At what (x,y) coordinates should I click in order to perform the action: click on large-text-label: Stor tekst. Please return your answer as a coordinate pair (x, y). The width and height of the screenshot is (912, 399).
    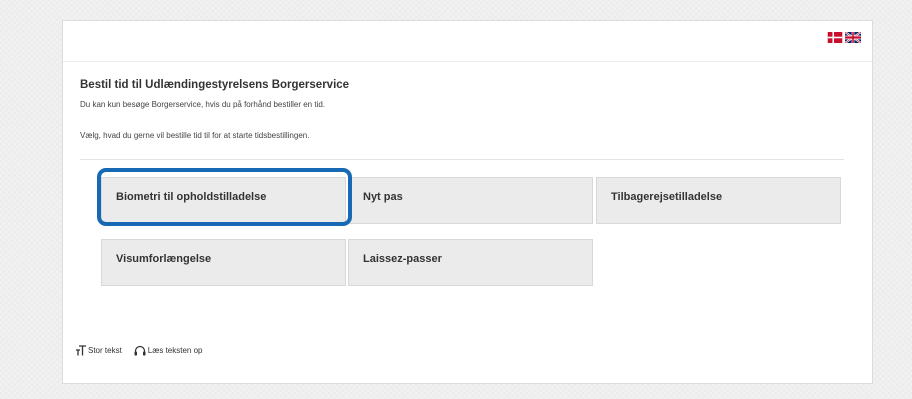
    Looking at the image, I should click on (105, 350).